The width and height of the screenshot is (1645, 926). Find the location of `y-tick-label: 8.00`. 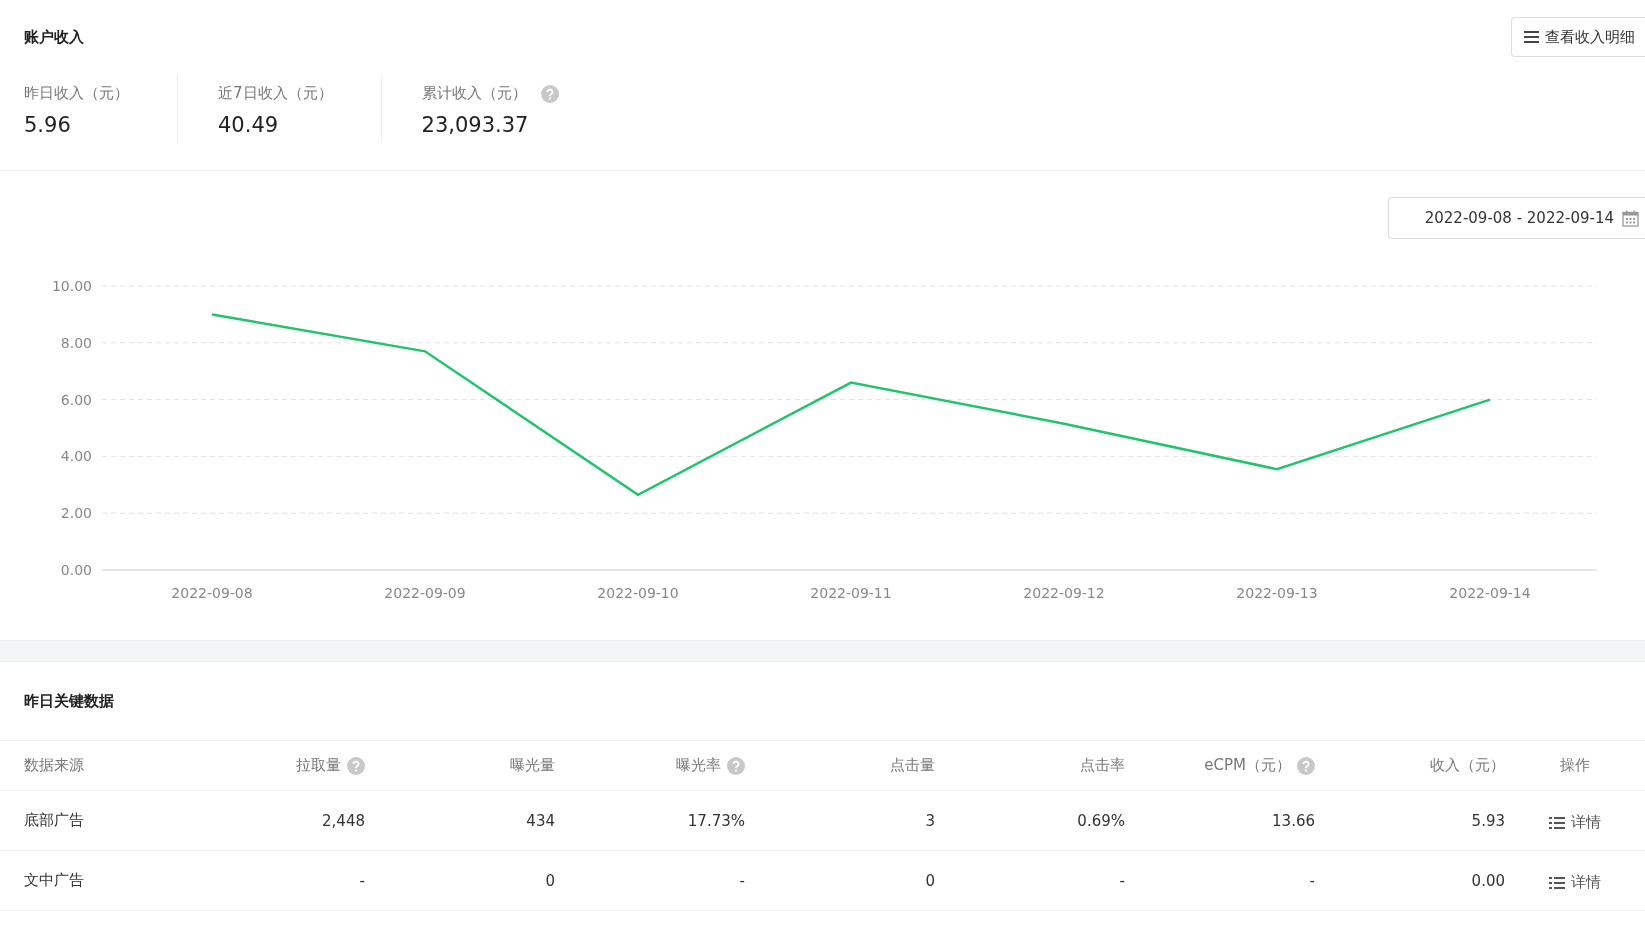

y-tick-label: 8.00 is located at coordinates (76, 342).